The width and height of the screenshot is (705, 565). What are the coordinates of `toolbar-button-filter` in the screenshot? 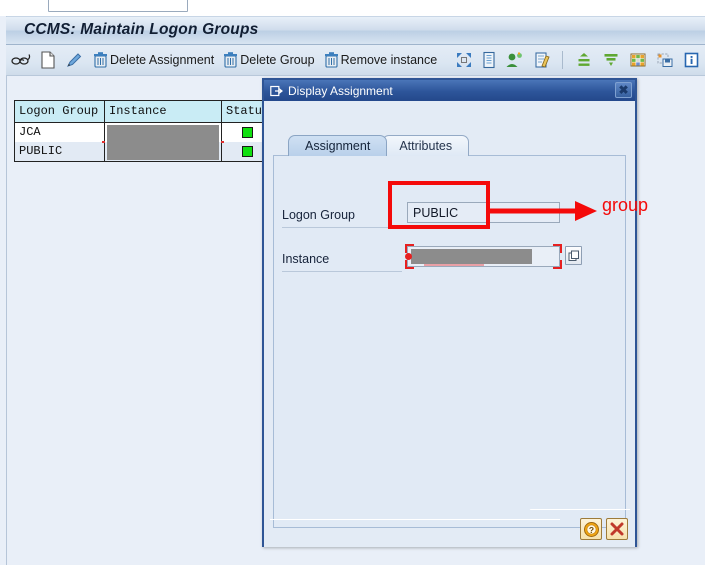 It's located at (611, 60).